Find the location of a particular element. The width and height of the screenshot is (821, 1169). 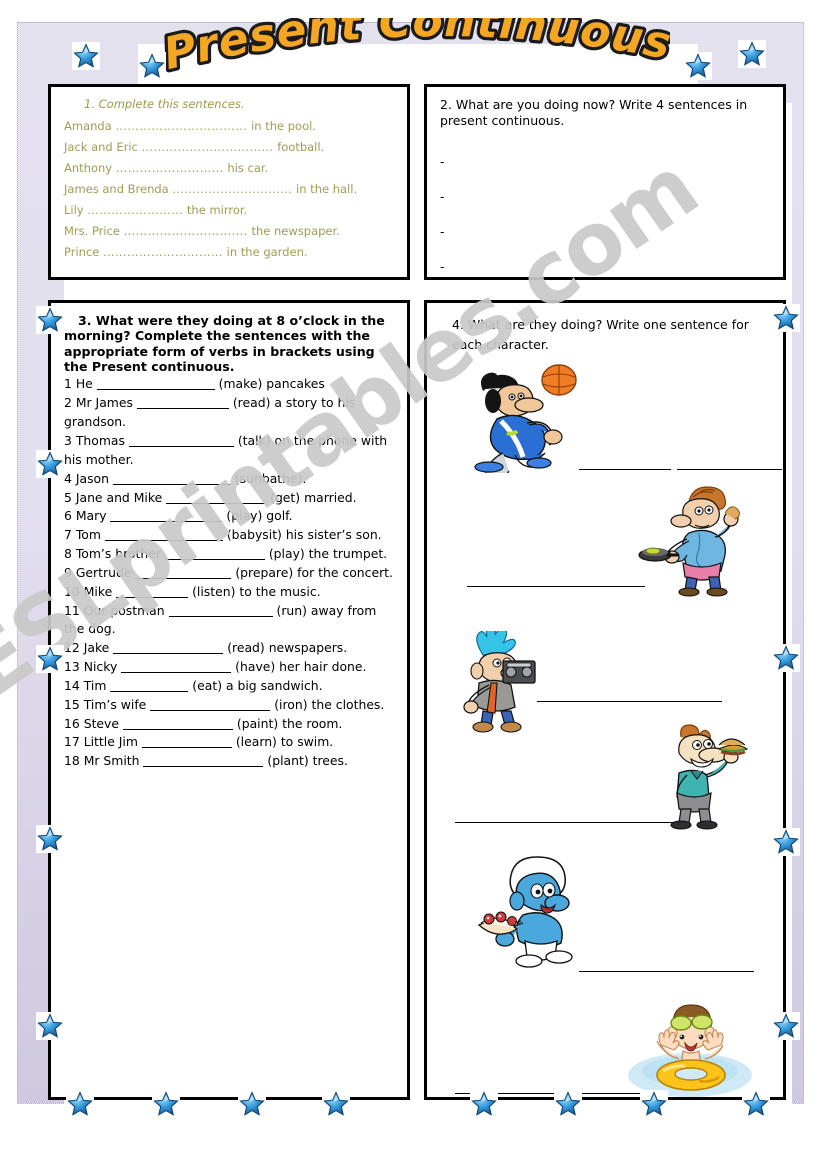

exercise-1-line: Lily …………………… the mirror. is located at coordinates (230, 210).